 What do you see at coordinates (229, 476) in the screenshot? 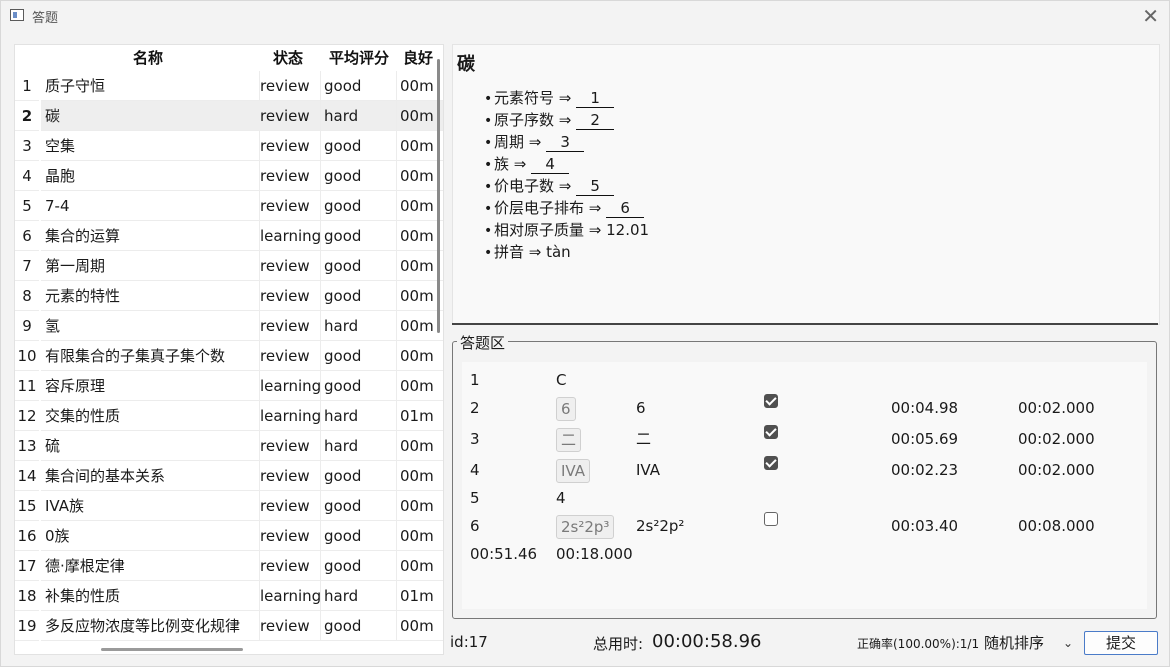
I see `table-row: 14 集合间的基本关系 review good 00m` at bounding box center [229, 476].